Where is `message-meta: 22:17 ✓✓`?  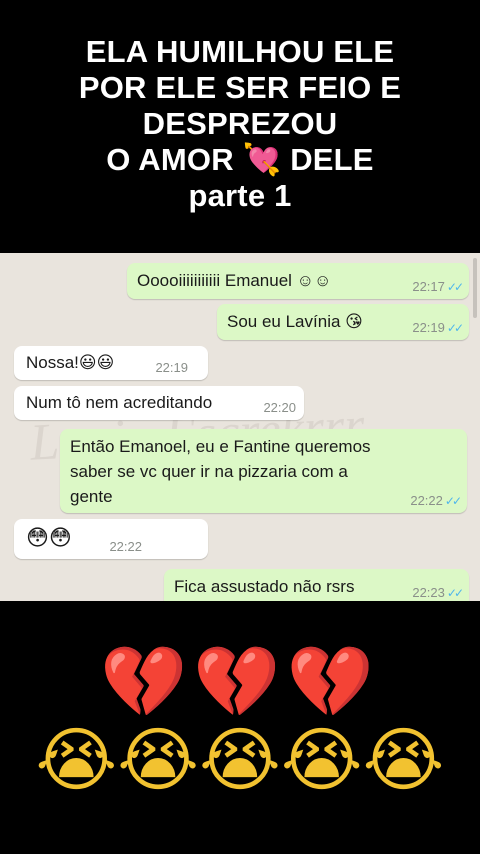 message-meta: 22:17 ✓✓ is located at coordinates (438, 287).